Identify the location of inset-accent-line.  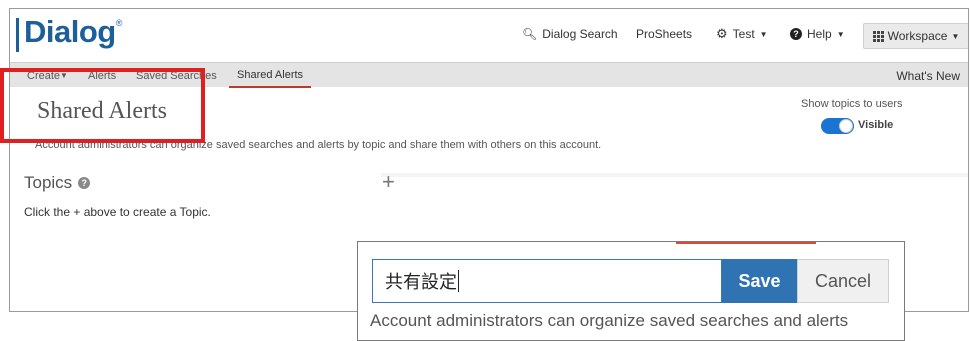
(746, 243).